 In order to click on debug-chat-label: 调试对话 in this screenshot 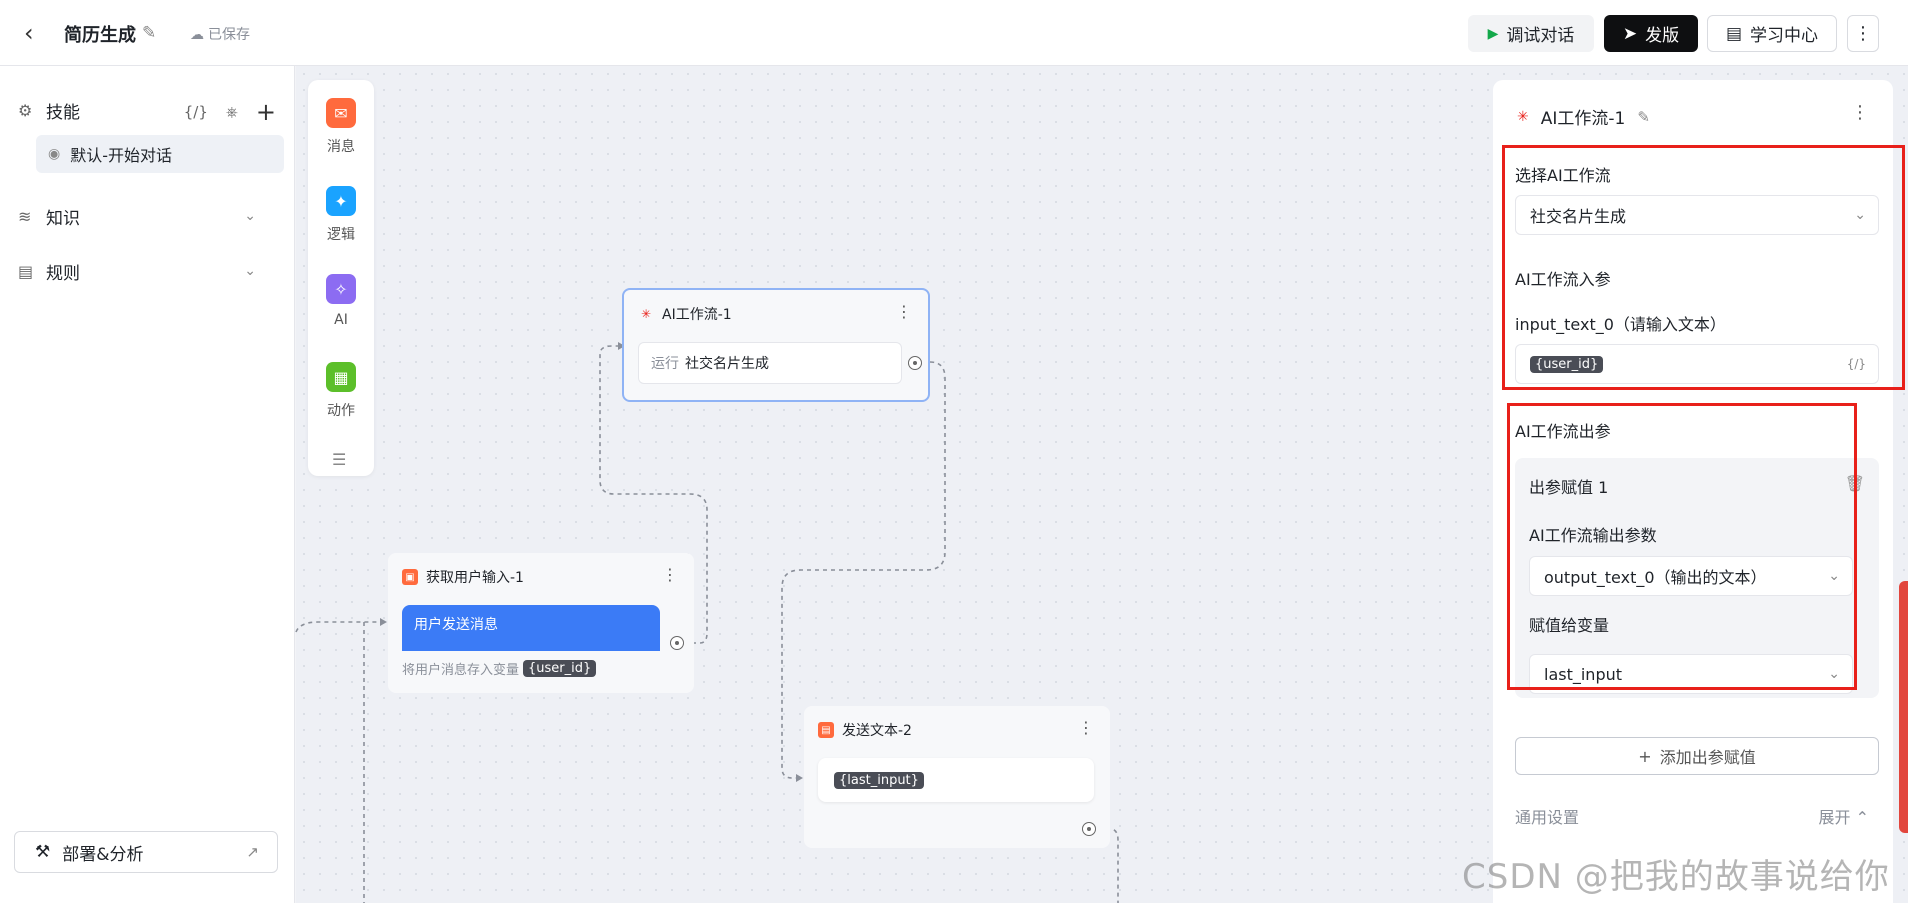, I will do `click(1540, 36)`.